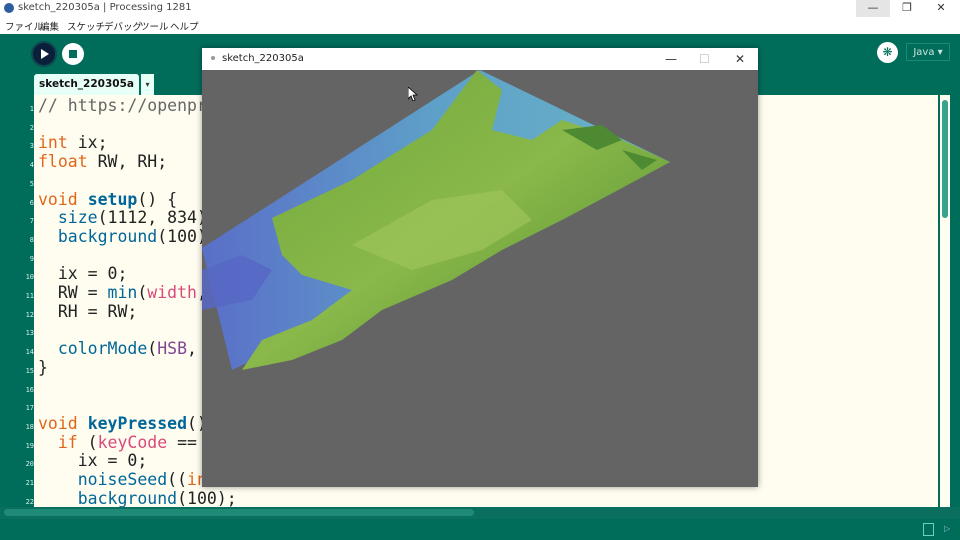 This screenshot has height=540, width=960. Describe the element at coordinates (31, 202) in the screenshot. I see `line-number: 6` at that location.